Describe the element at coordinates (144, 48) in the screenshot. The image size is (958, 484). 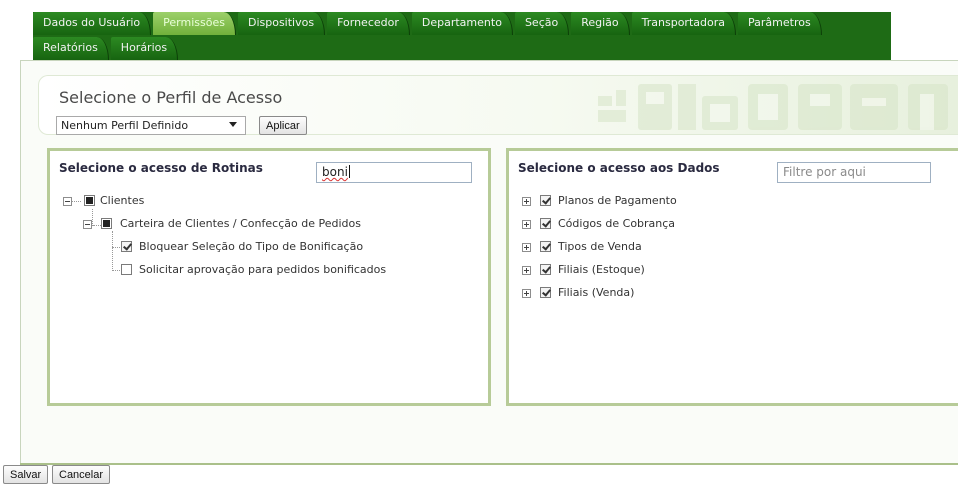
I see `tab-horarios: Horários` at that location.